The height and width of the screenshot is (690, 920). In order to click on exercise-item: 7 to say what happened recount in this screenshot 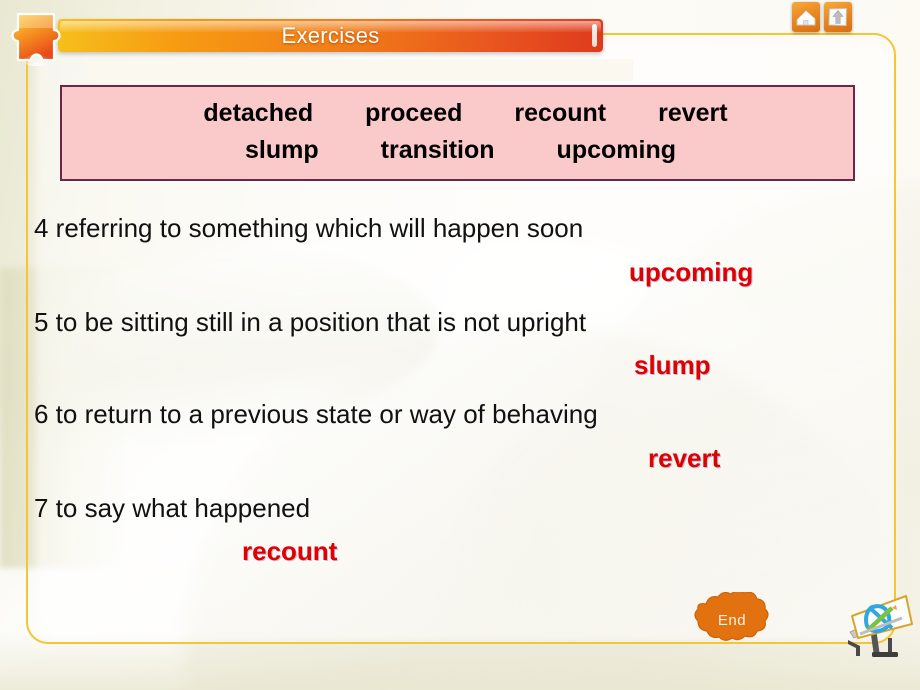, I will do `click(439, 531)`.